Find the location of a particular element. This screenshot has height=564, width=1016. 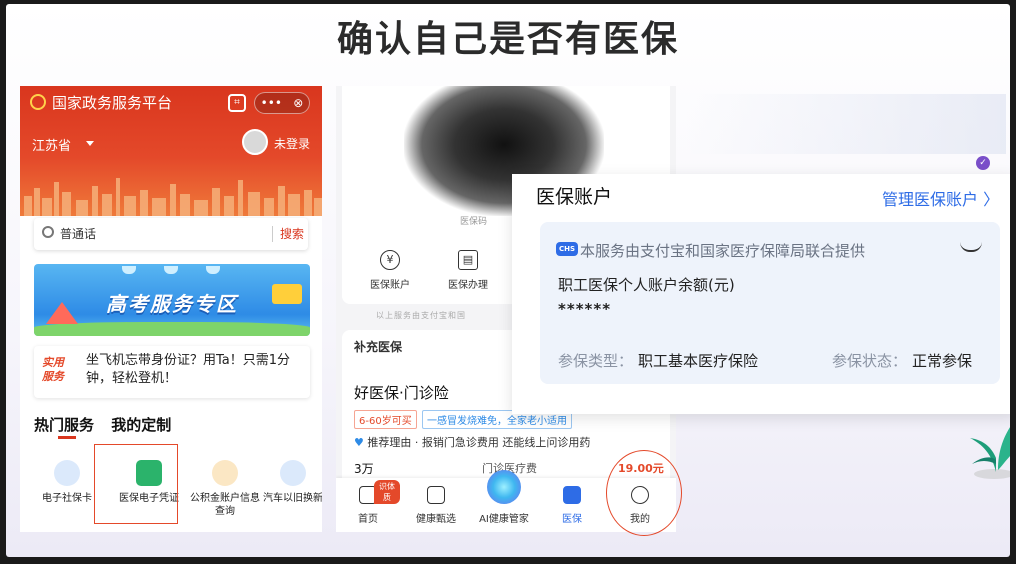

product-tag: 6-60岁可买 is located at coordinates (385, 419).